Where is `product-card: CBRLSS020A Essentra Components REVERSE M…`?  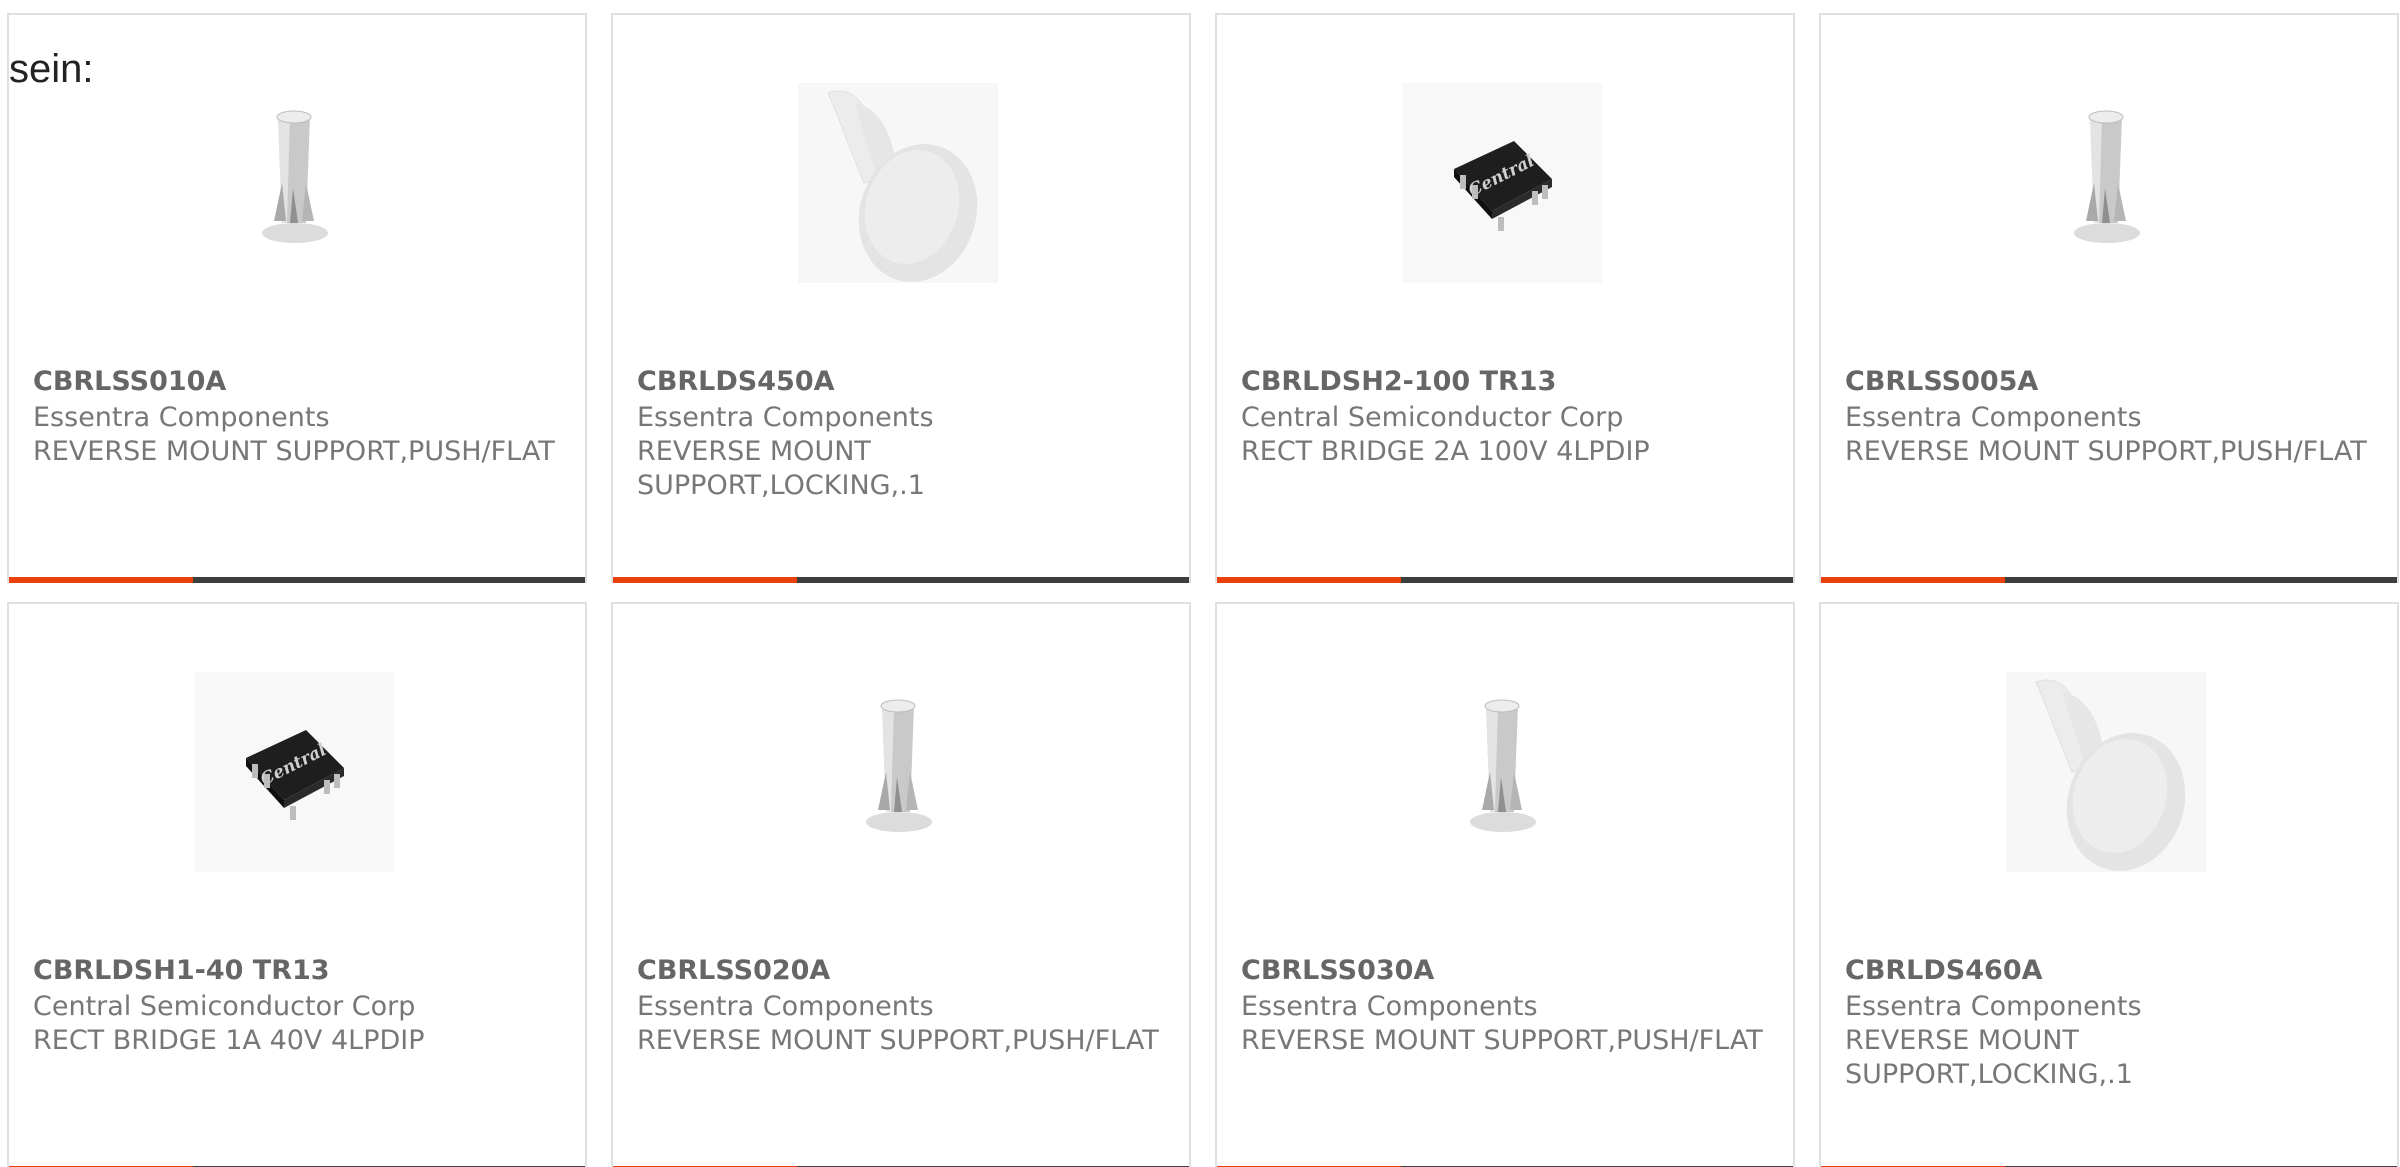
product-card: CBRLSS020A Essentra Components REVERSE M… is located at coordinates (901, 884).